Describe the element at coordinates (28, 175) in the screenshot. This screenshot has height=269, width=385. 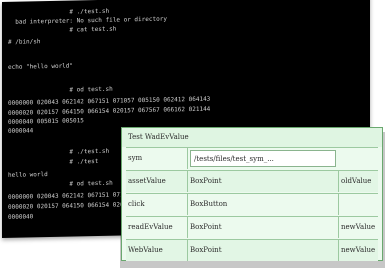
I see `terminal-line: hello world` at that location.